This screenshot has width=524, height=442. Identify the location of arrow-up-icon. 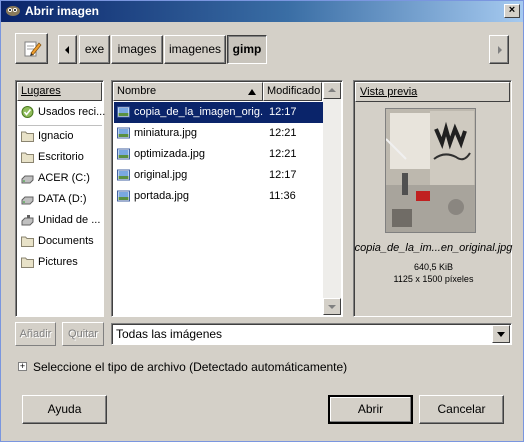
(332, 90).